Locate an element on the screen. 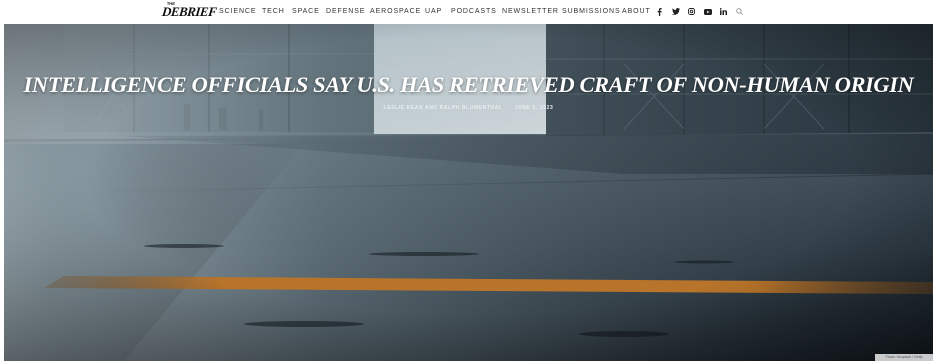  nav-link-newsletter: NEWSLETTER is located at coordinates (530, 11).